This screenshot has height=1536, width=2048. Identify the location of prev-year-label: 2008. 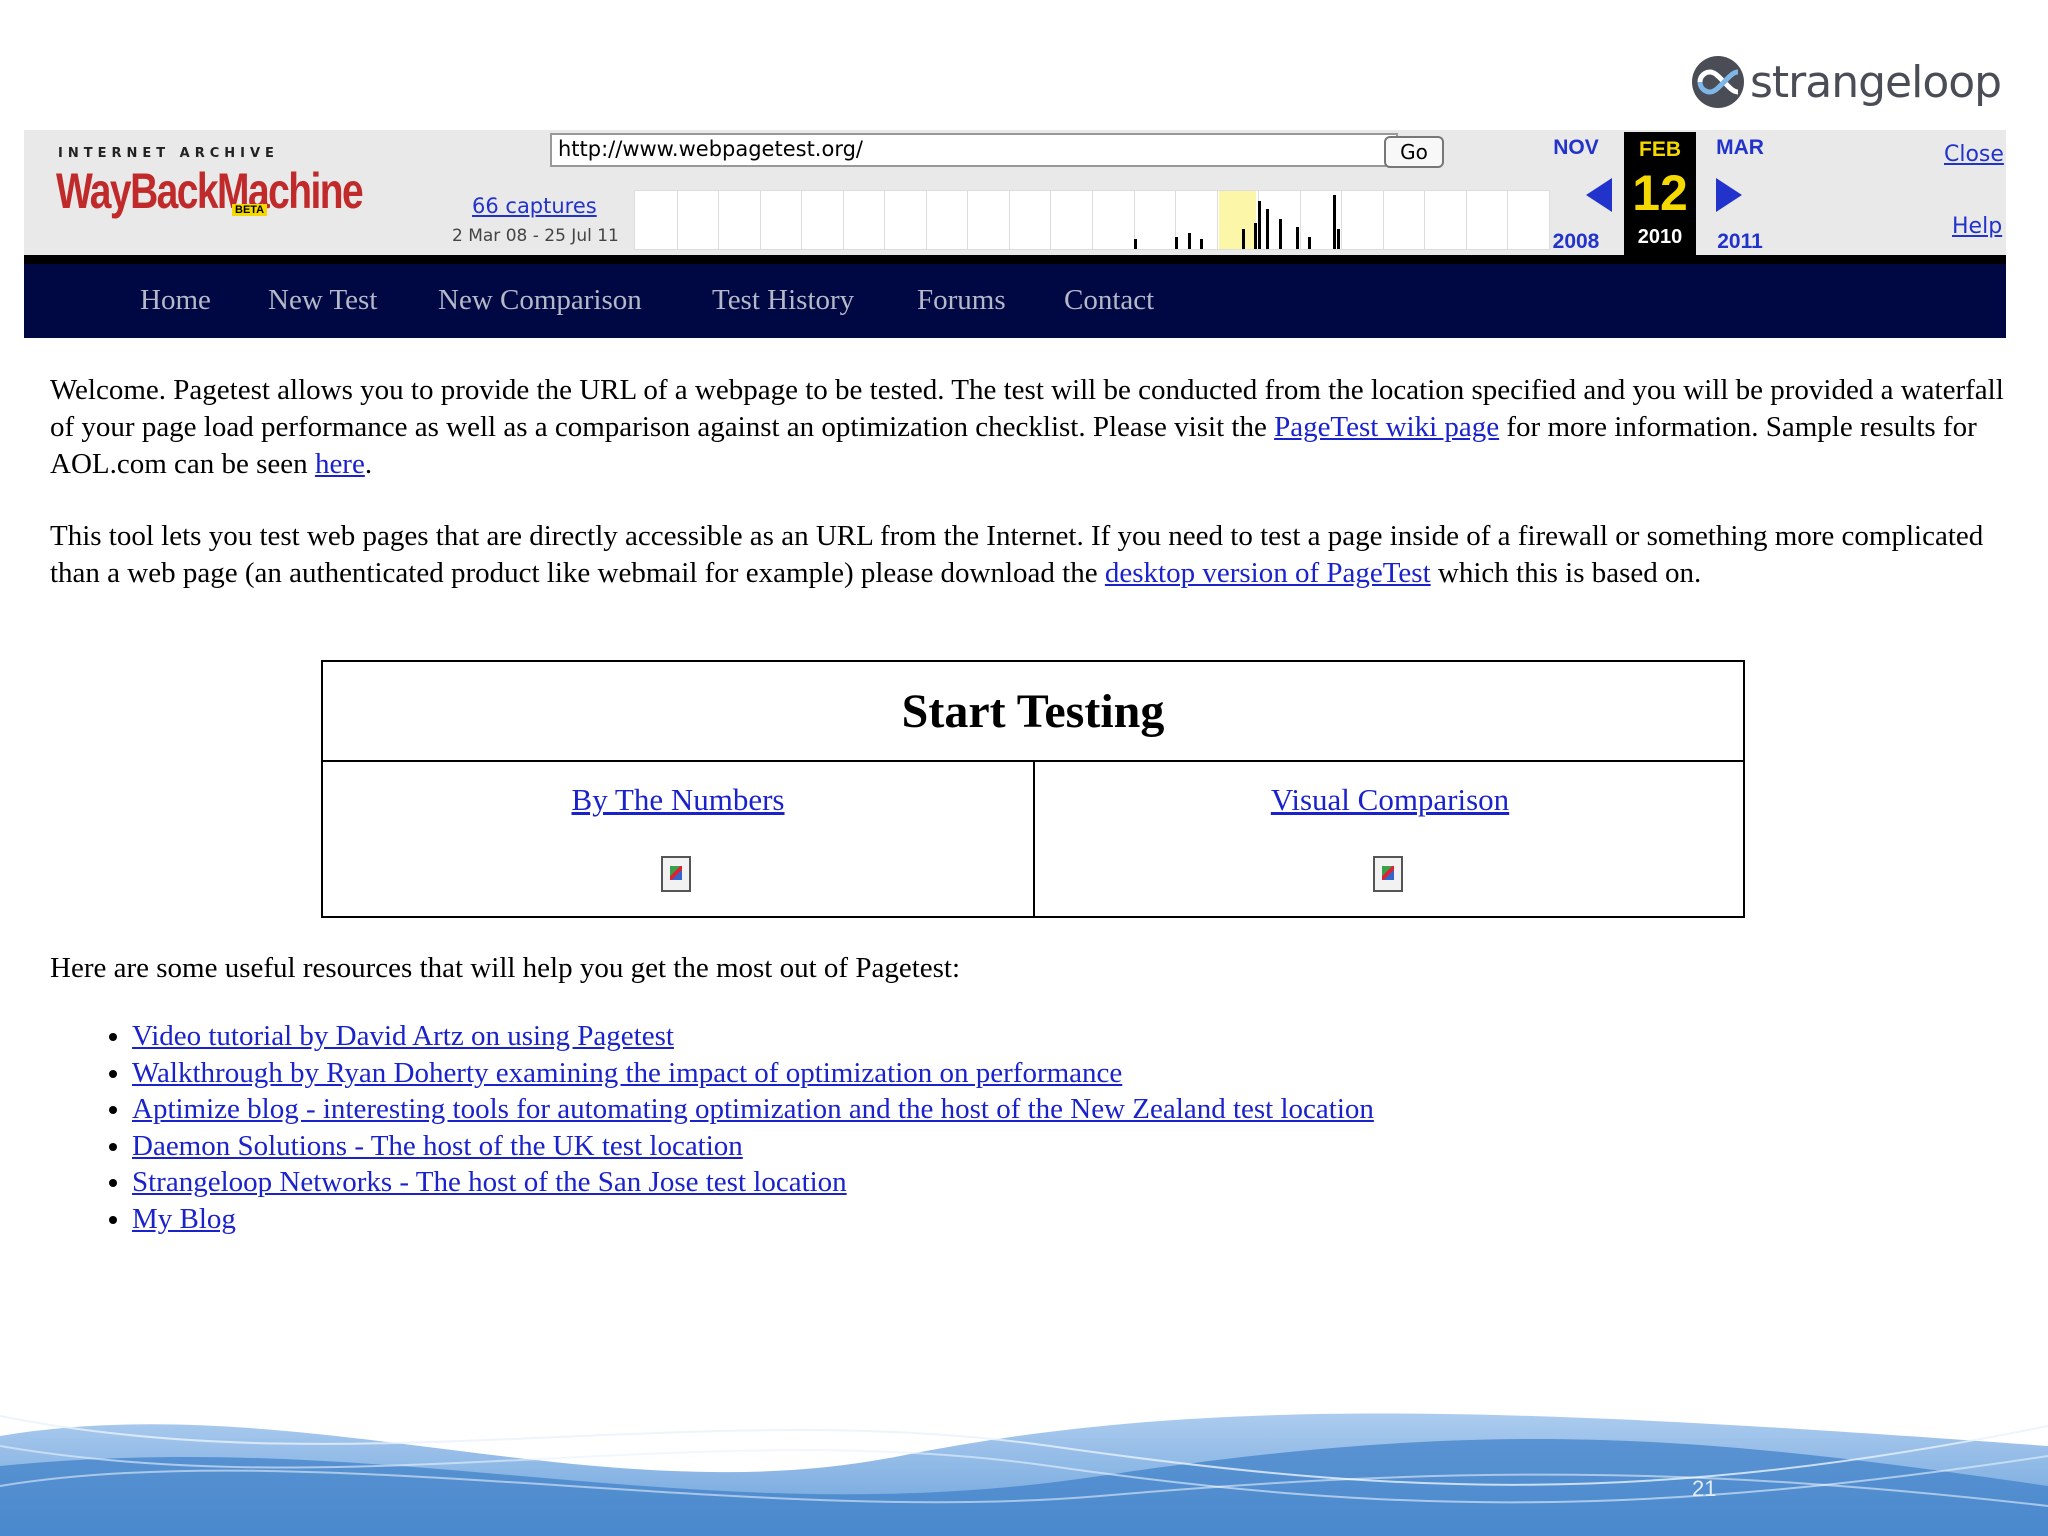
(1576, 242).